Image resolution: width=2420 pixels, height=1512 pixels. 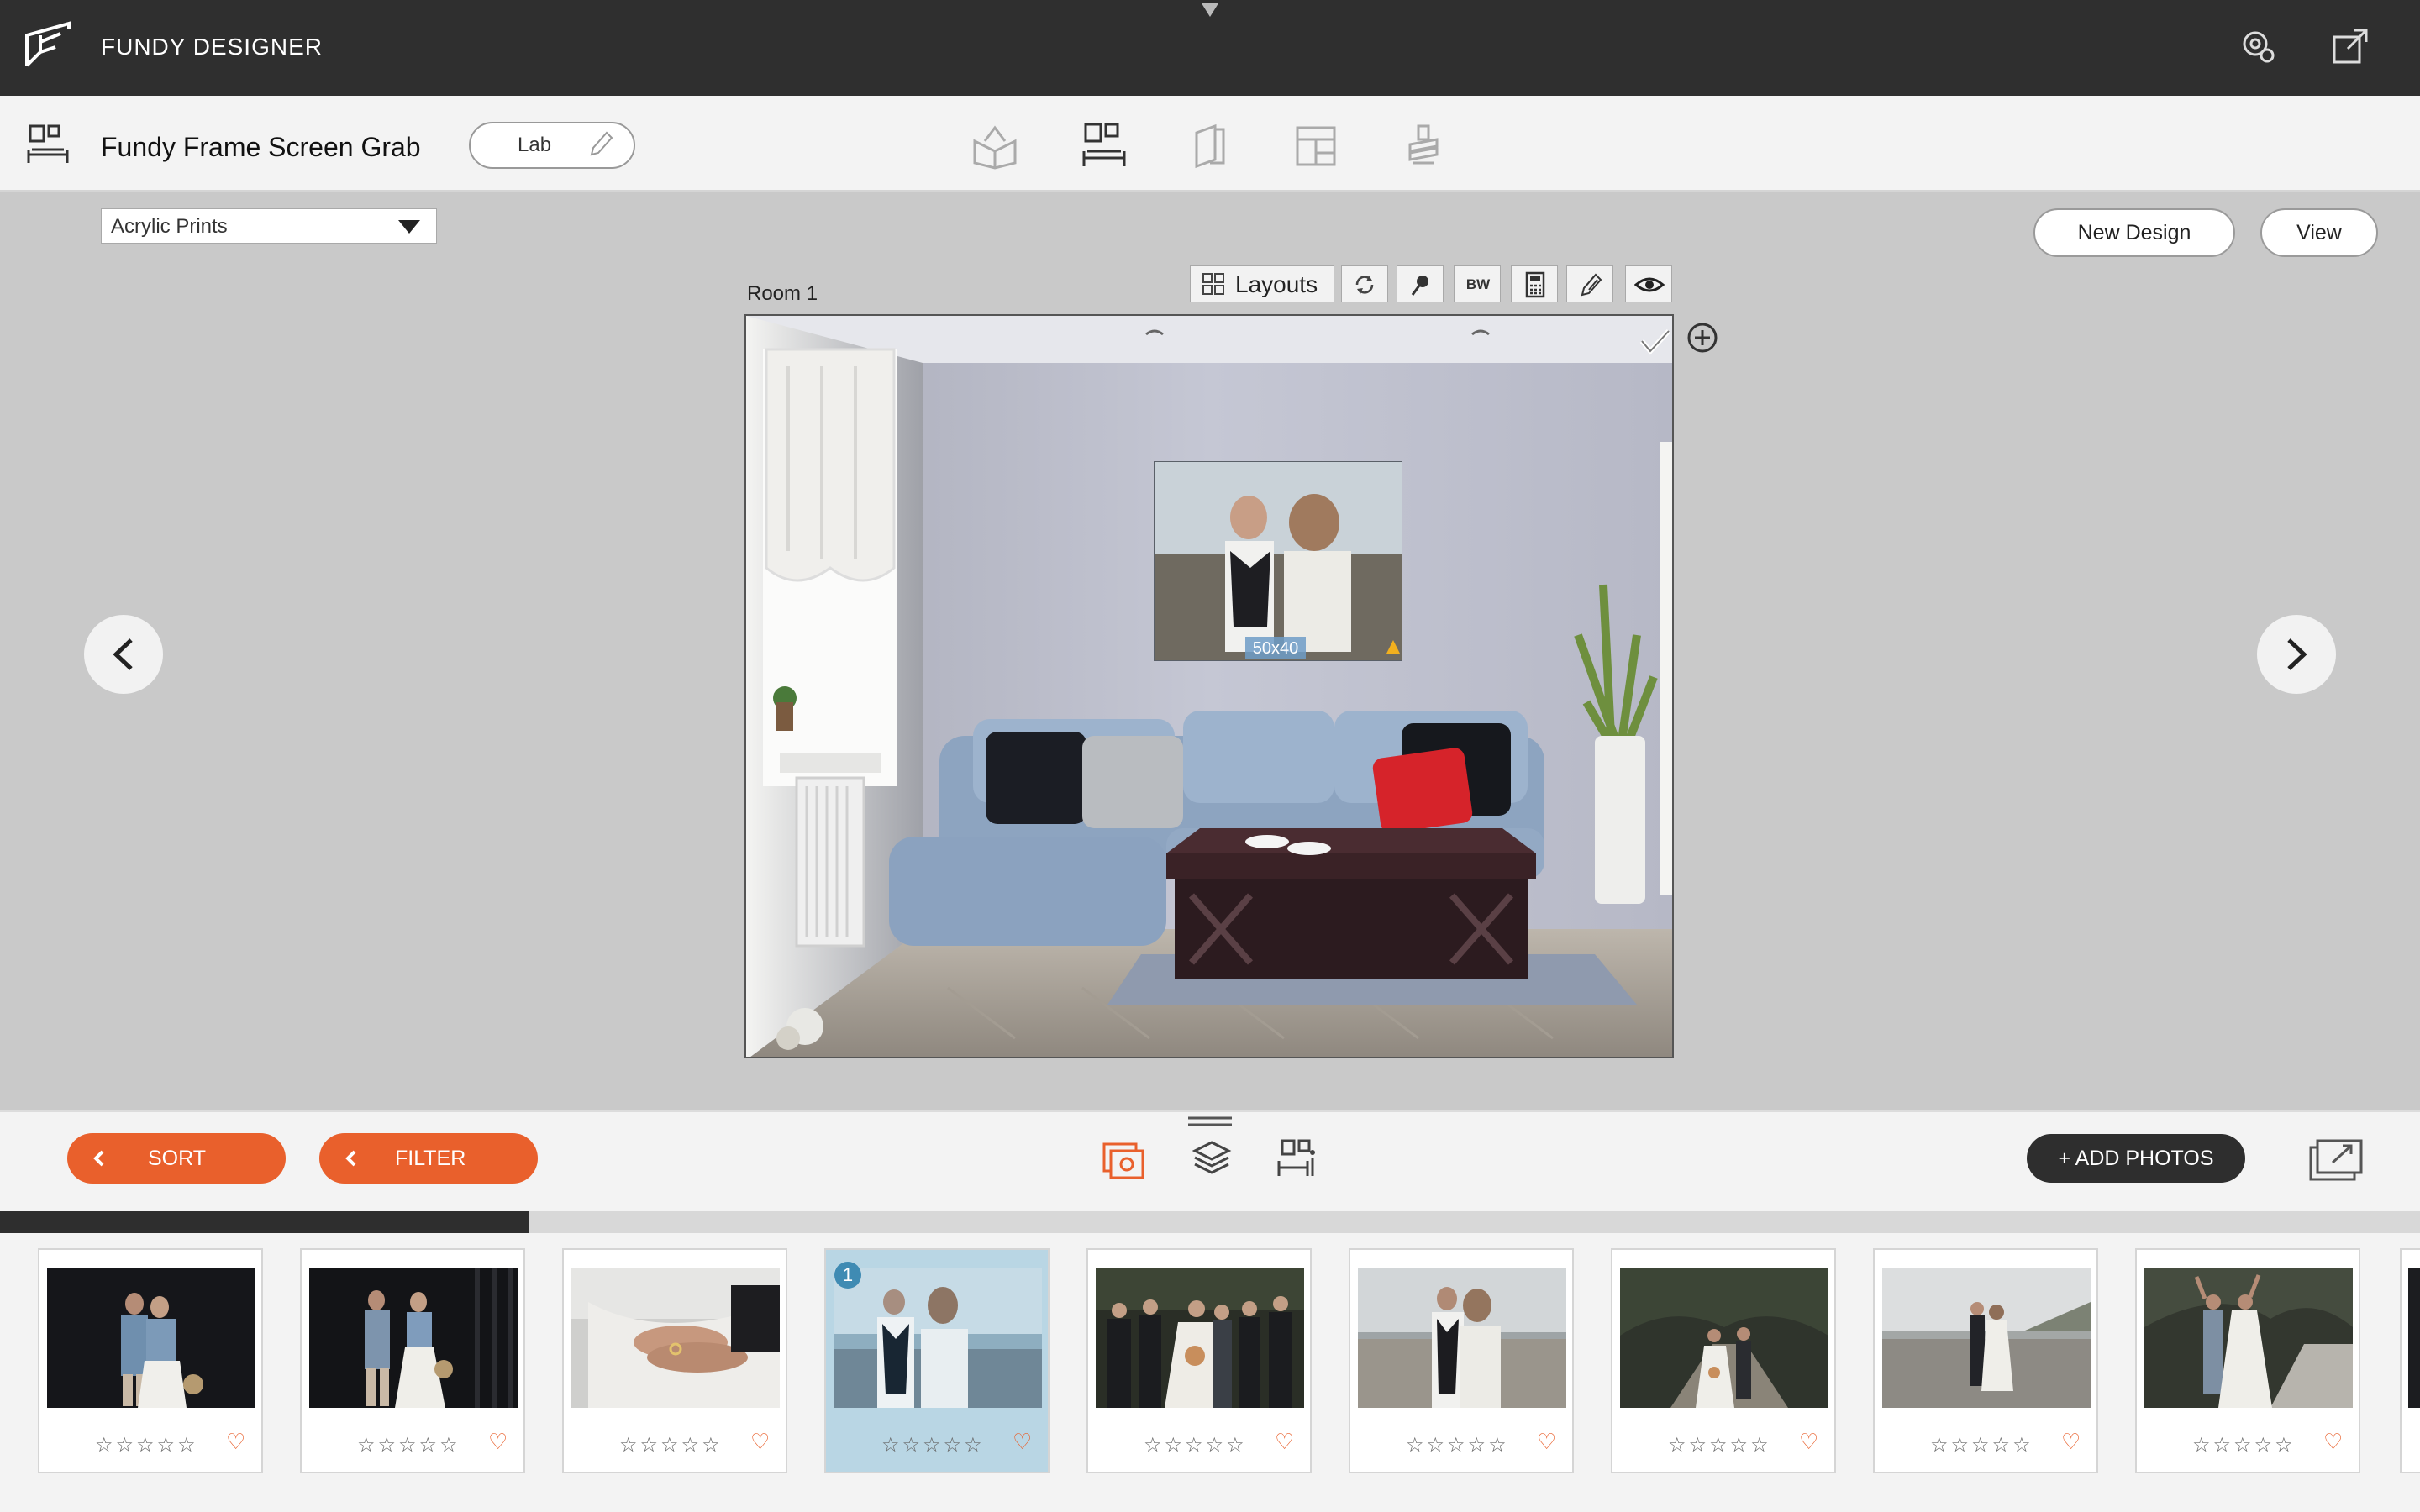 I want to click on usage-count-badge: 1, so click(x=847, y=1275).